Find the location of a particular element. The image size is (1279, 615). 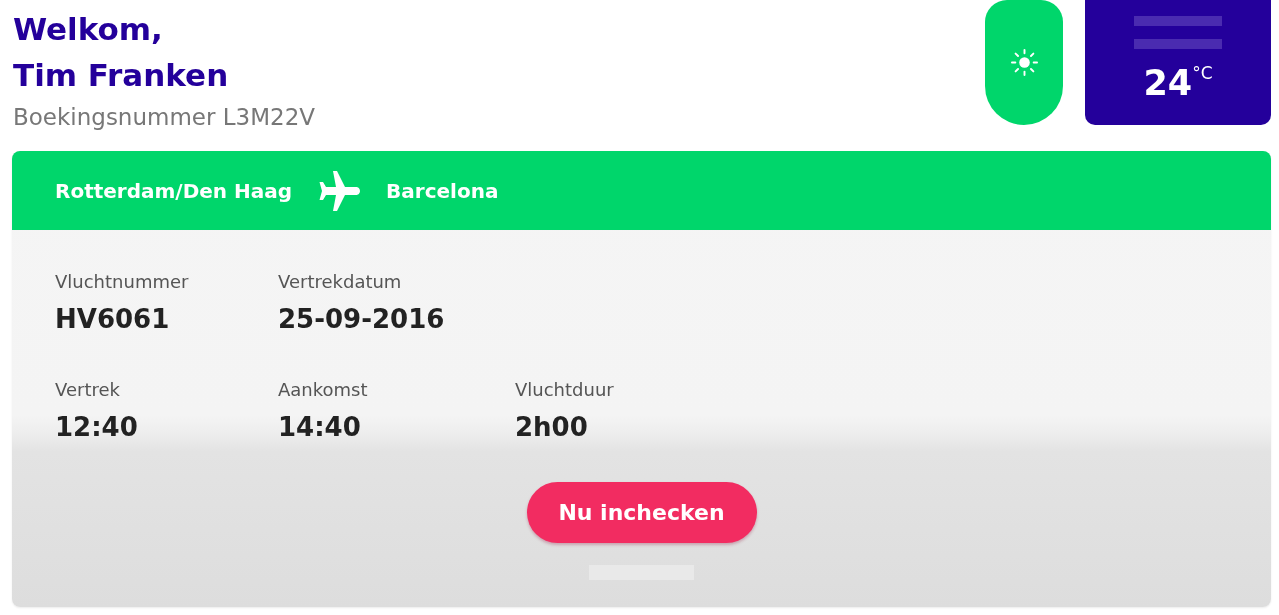

field-label: Vertrekdatum is located at coordinates (340, 282).